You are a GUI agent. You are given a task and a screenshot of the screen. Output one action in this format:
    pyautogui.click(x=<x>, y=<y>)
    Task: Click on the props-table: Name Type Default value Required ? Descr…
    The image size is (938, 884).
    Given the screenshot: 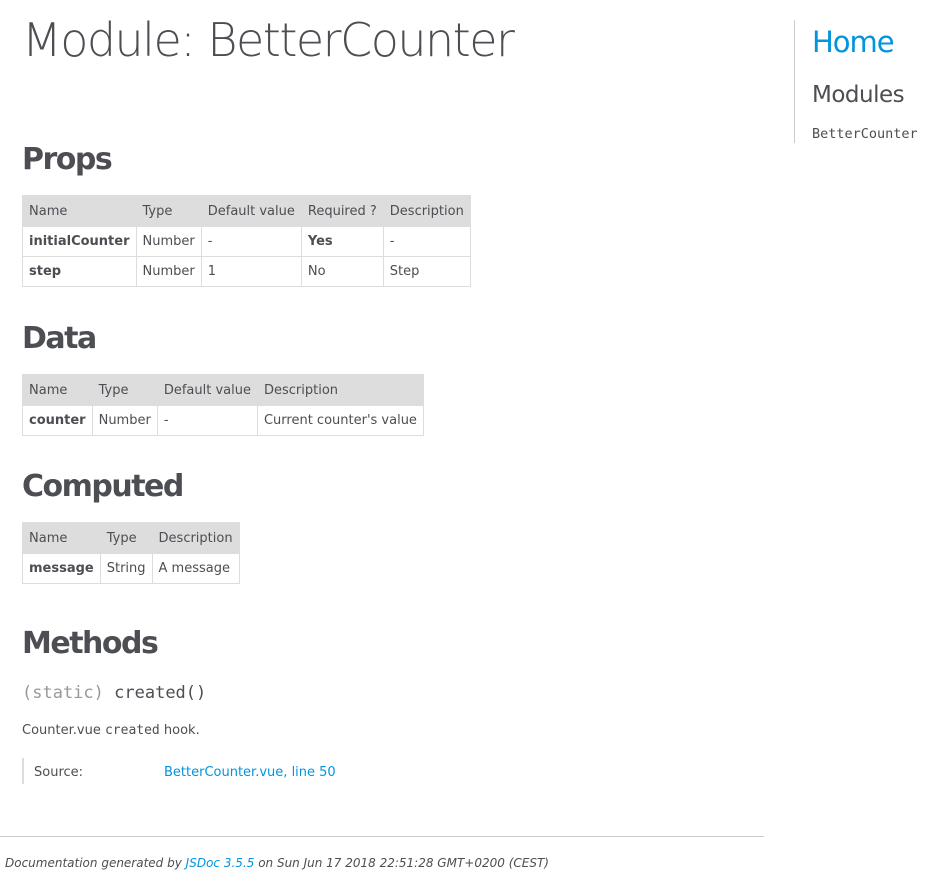 What is the action you would take?
    pyautogui.click(x=246, y=241)
    